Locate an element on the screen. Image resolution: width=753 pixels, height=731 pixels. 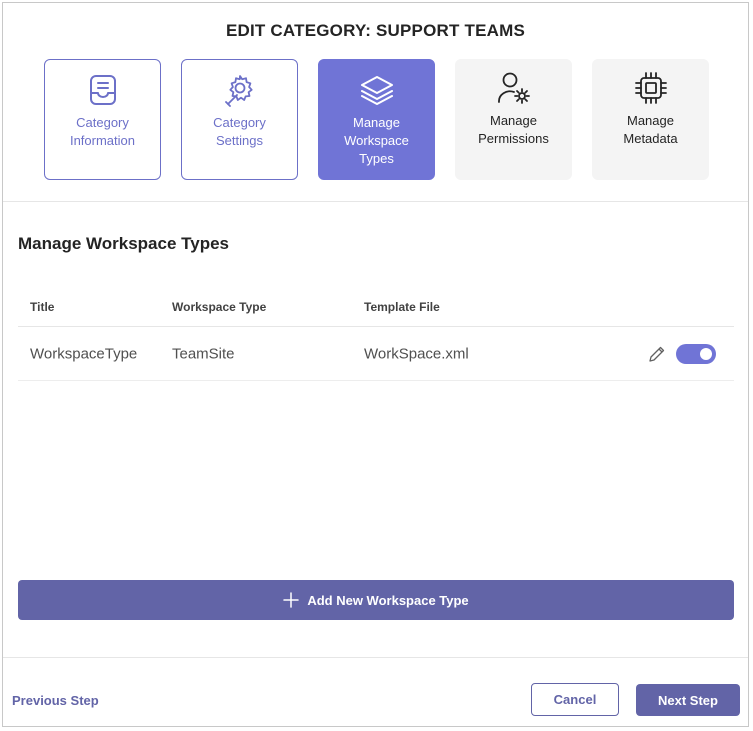
step-manage-metadata: Manage Metadata is located at coordinates (650, 119).